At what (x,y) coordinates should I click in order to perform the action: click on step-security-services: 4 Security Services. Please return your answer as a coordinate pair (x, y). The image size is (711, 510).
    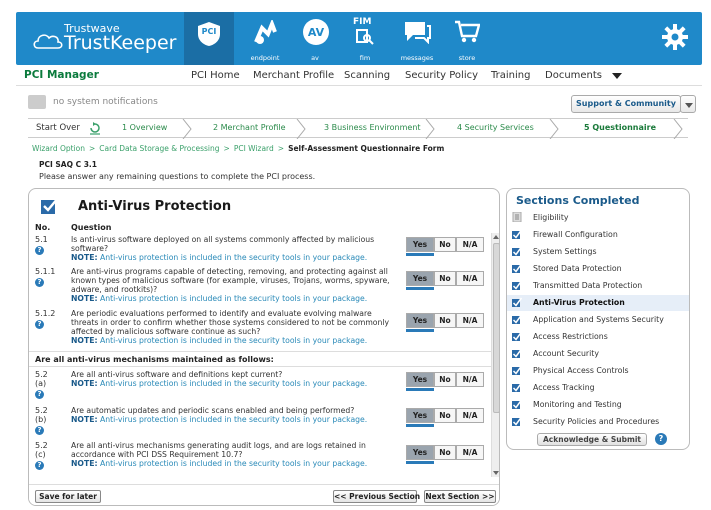
    Looking at the image, I should click on (495, 127).